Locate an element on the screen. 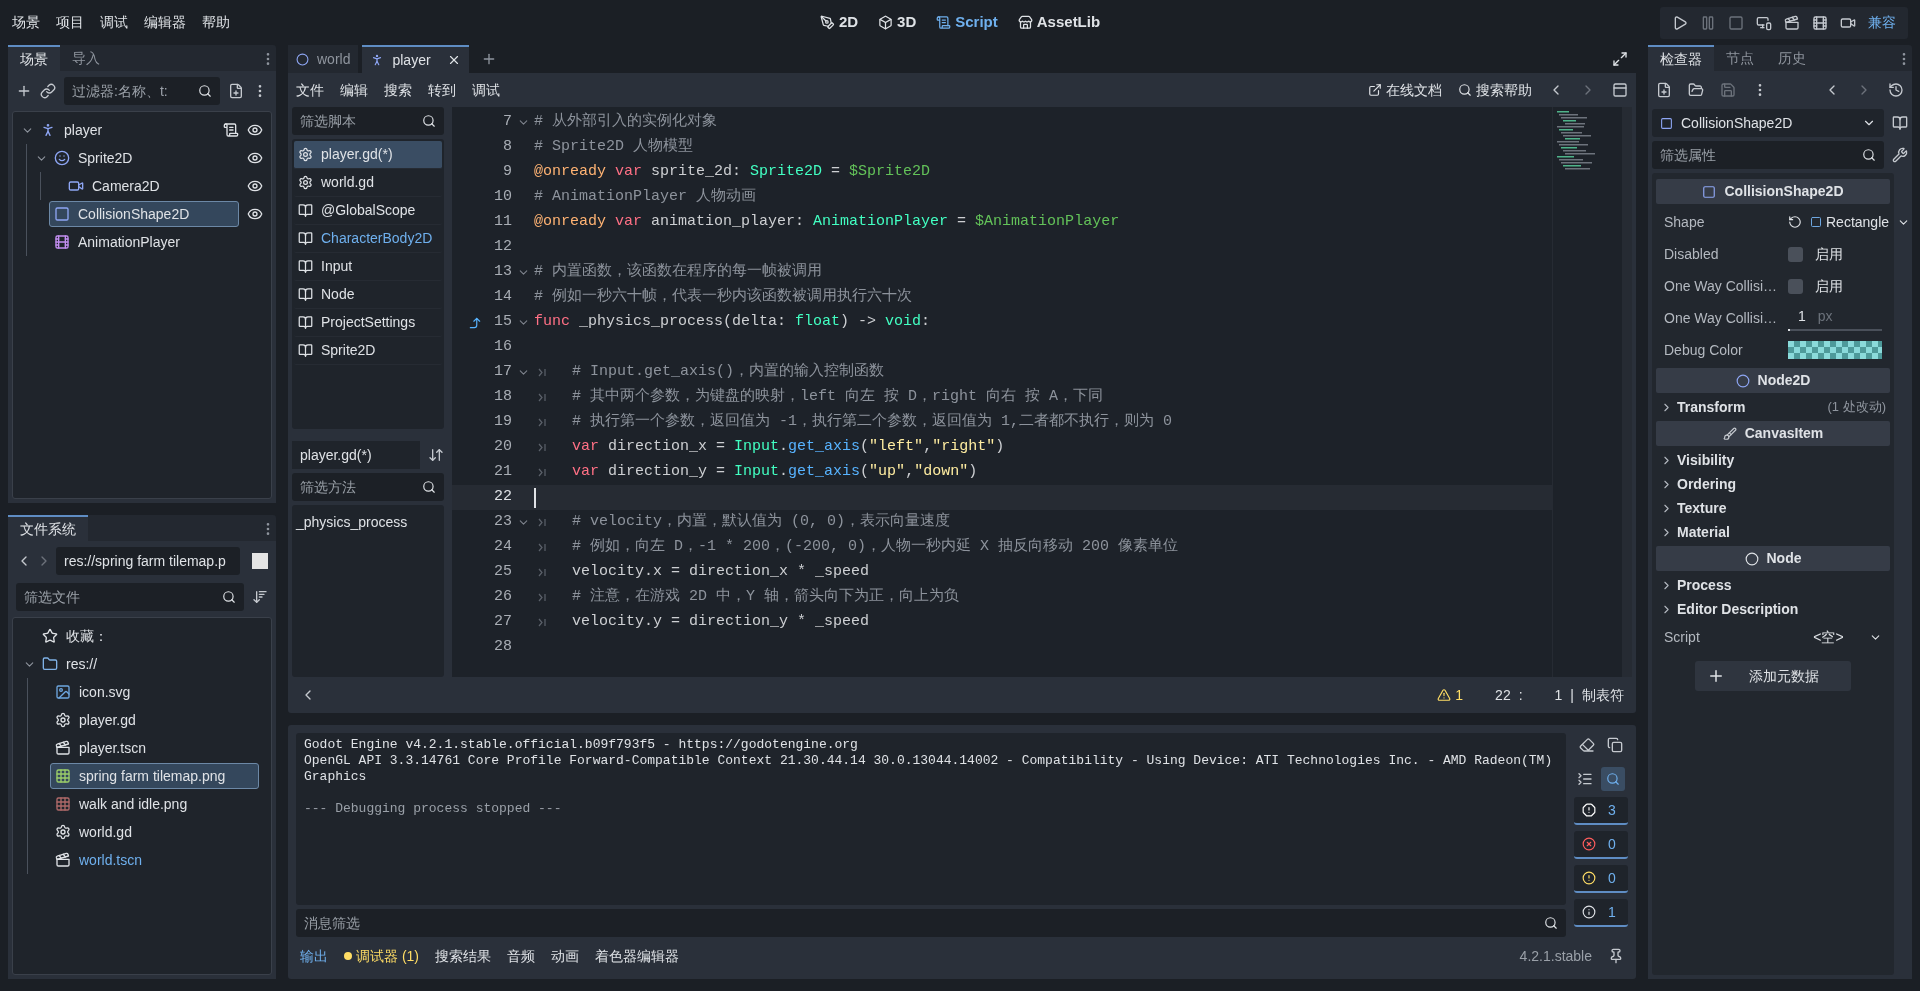 The height and width of the screenshot is (991, 1920). script-icon is located at coordinates (231, 130).